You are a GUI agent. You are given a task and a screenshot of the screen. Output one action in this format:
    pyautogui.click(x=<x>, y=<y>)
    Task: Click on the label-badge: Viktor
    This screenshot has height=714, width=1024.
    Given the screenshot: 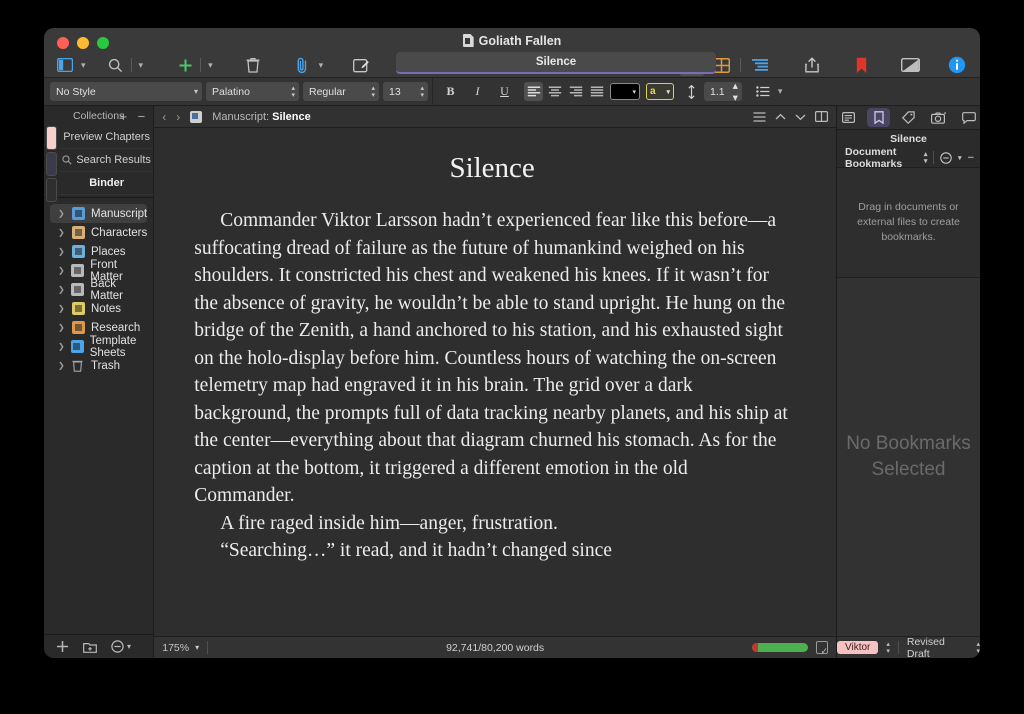 What is the action you would take?
    pyautogui.click(x=858, y=647)
    